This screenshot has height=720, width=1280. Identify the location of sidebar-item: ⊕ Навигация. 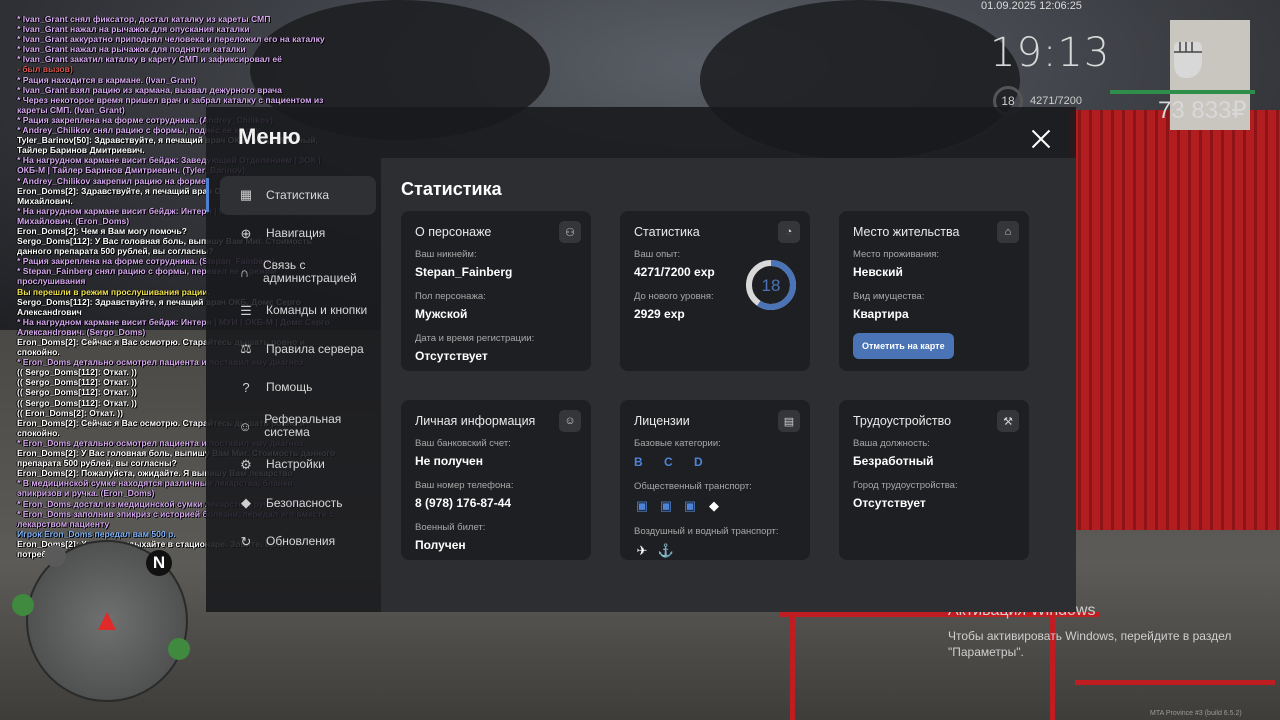
(298, 234).